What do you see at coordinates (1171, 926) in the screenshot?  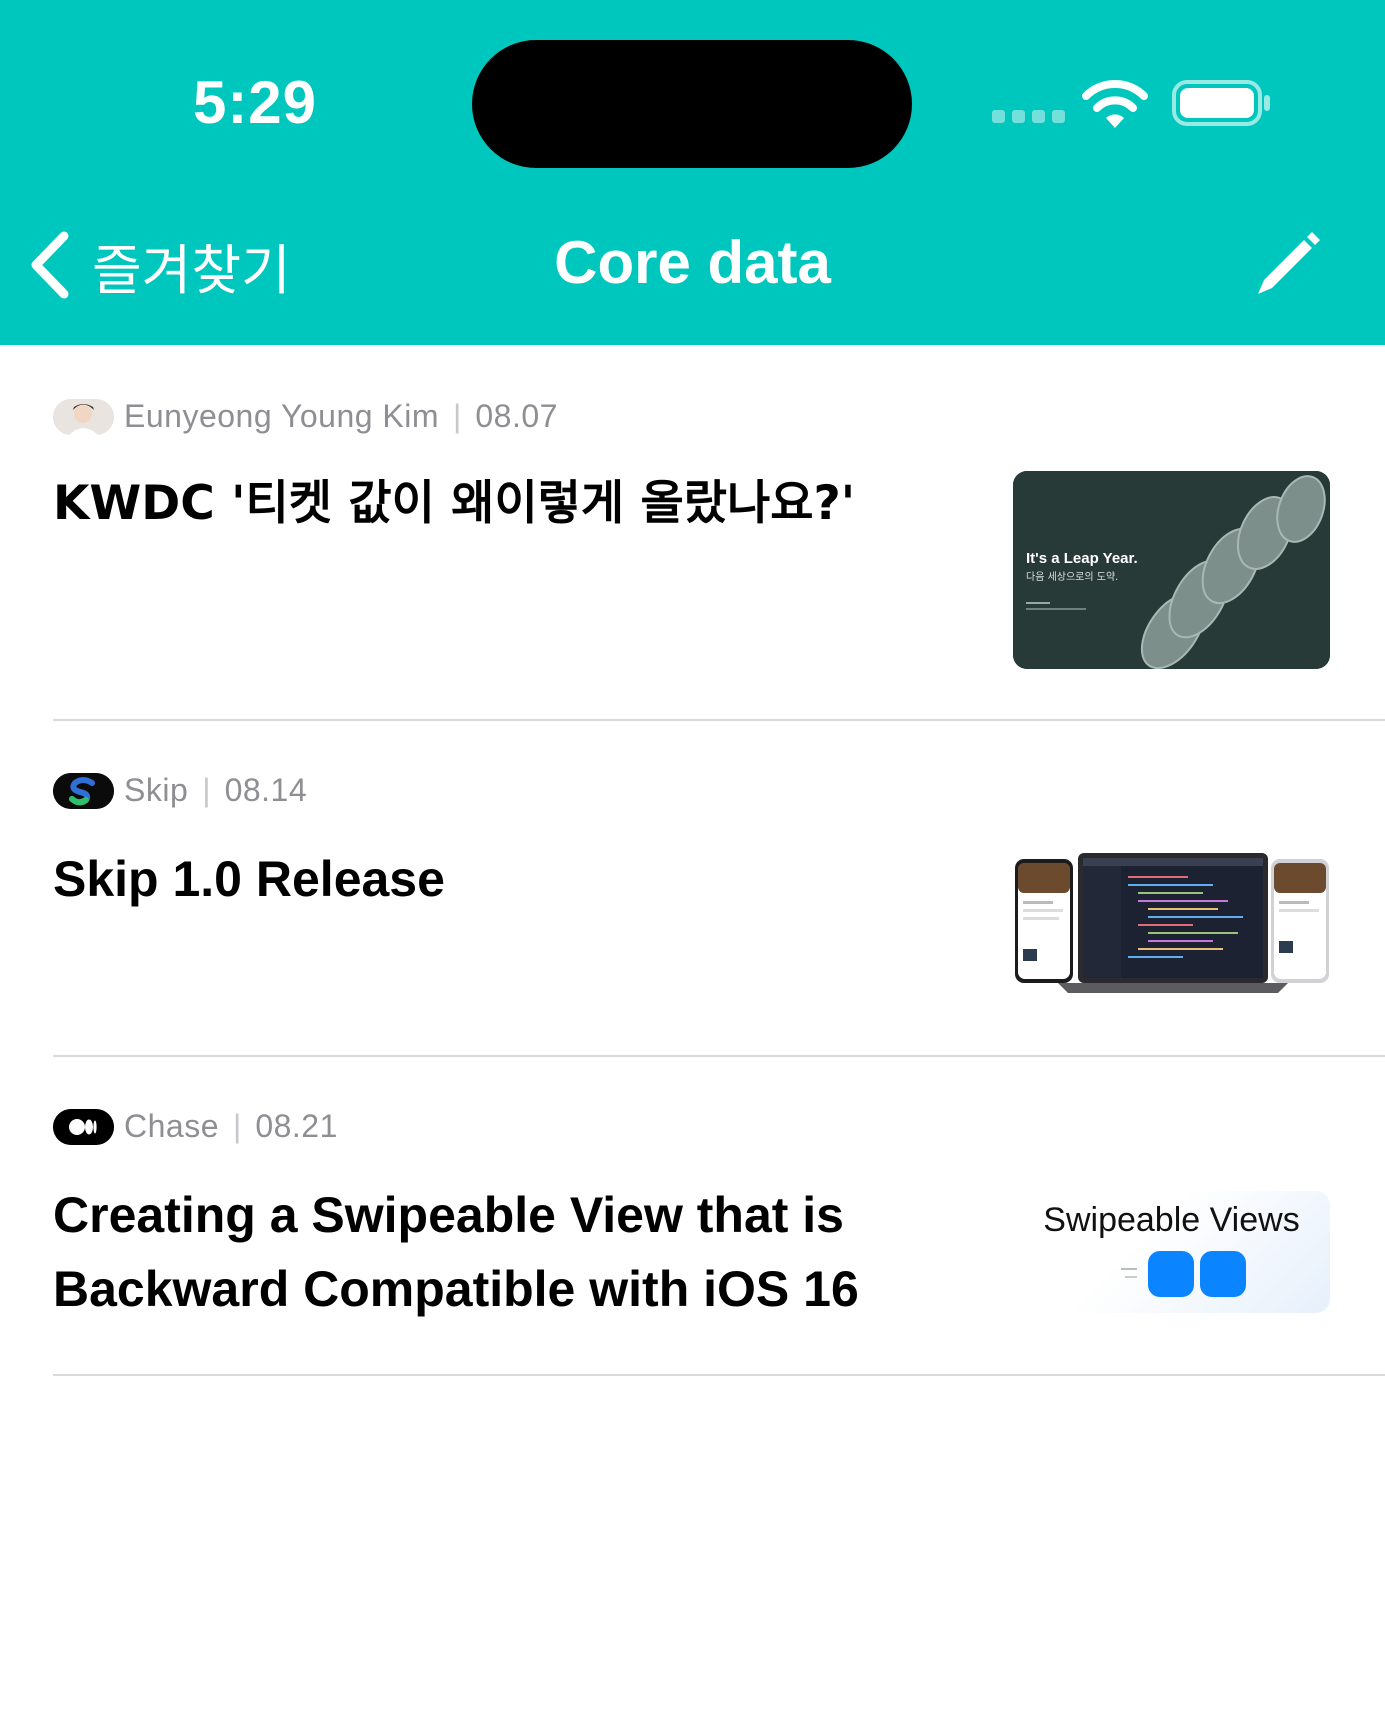 I see `article-thumbnail` at bounding box center [1171, 926].